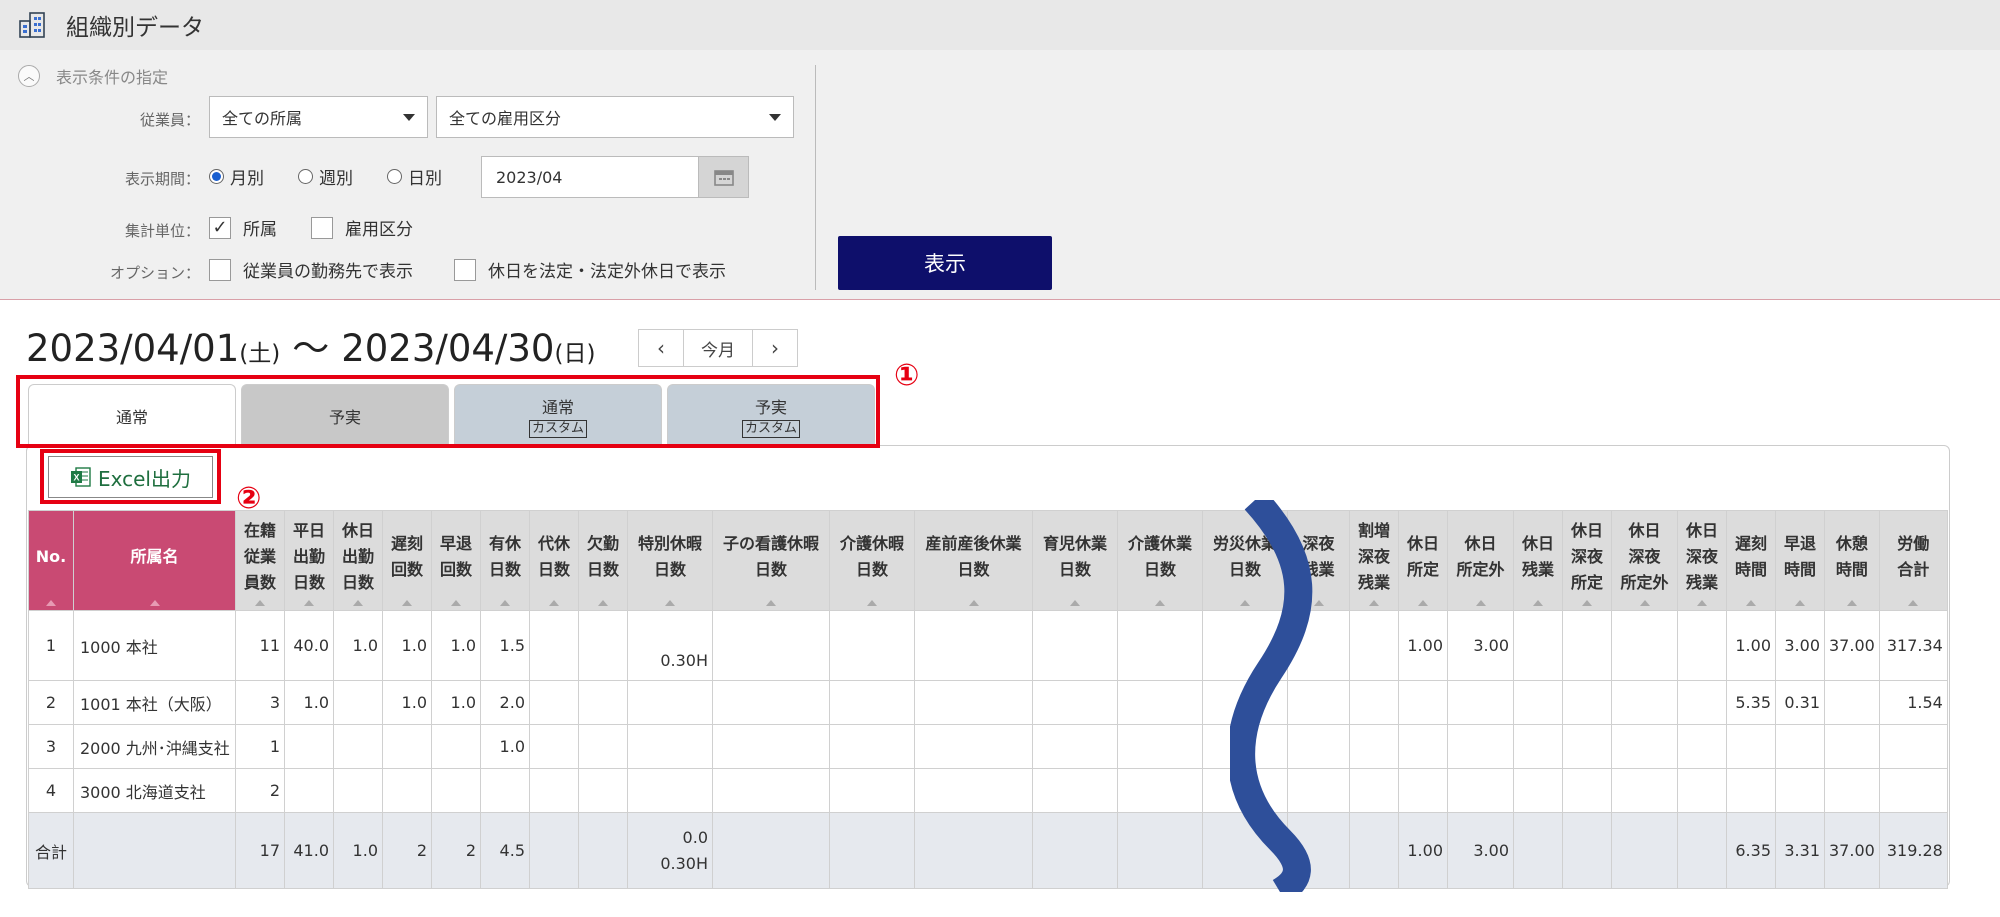 This screenshot has height=917, width=2000. What do you see at coordinates (309, 560) in the screenshot?
I see `column-header: 平日 出勤 日数` at bounding box center [309, 560].